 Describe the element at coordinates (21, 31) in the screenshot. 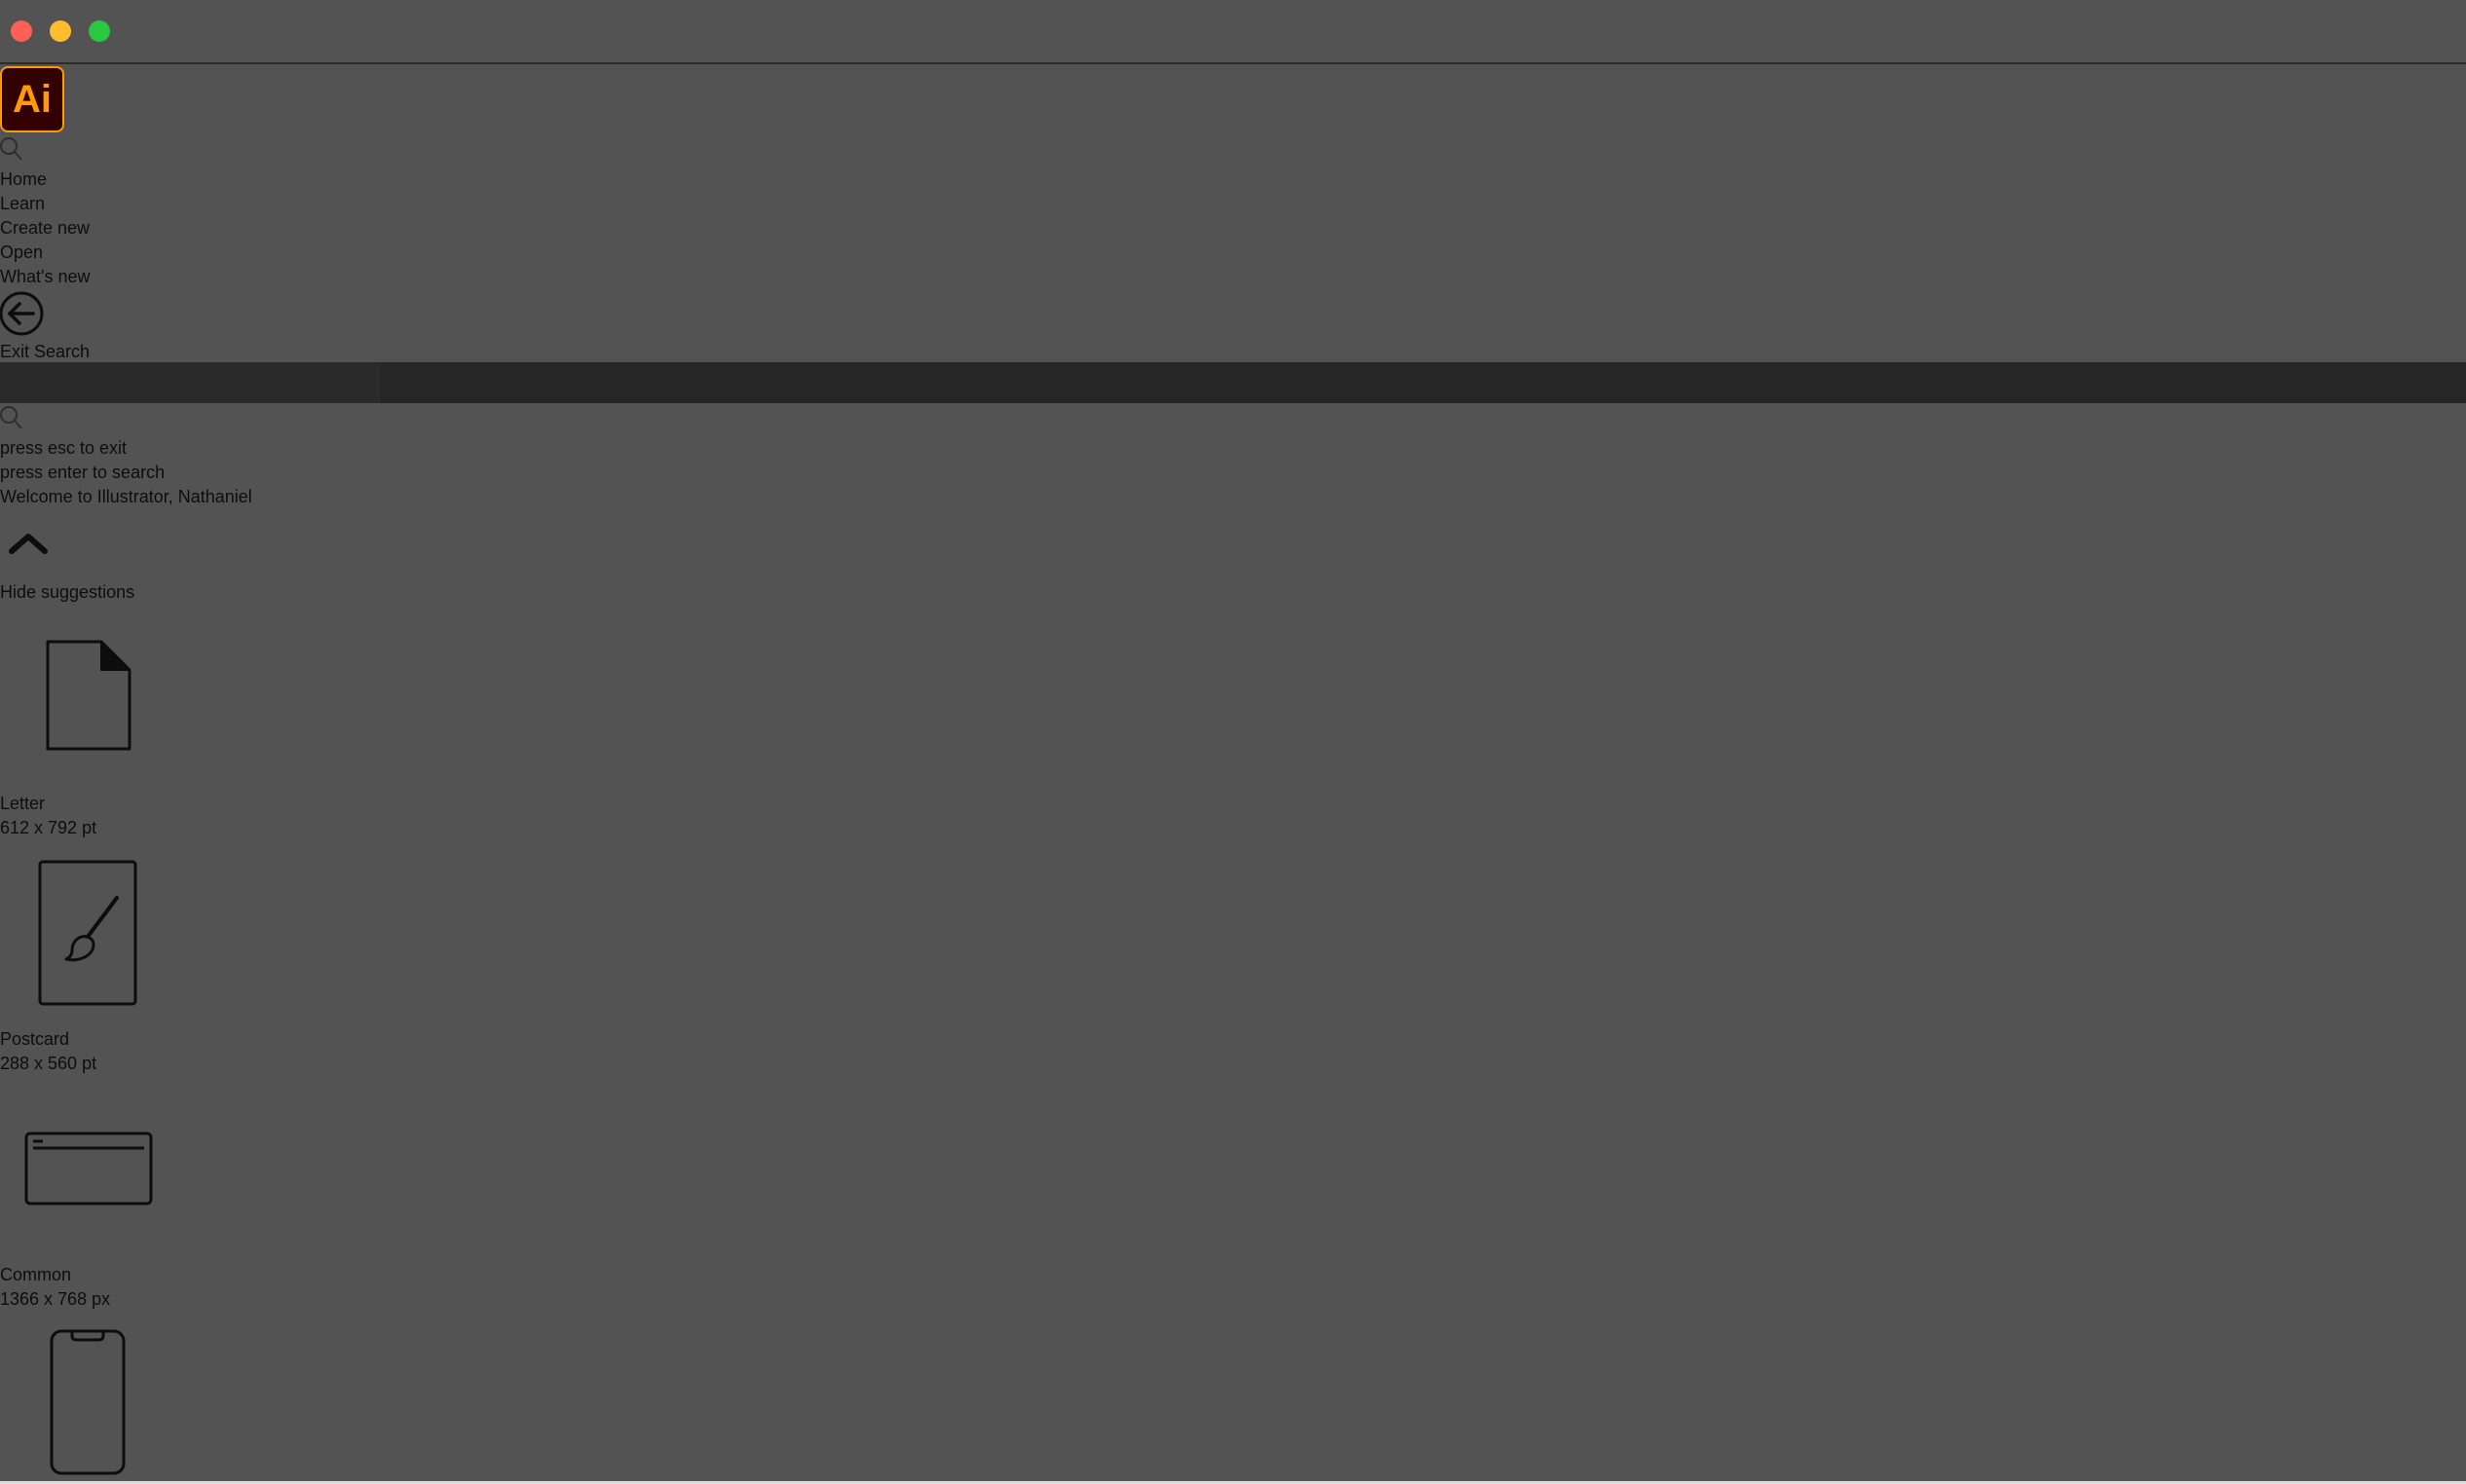

I see `close-window-button` at that location.